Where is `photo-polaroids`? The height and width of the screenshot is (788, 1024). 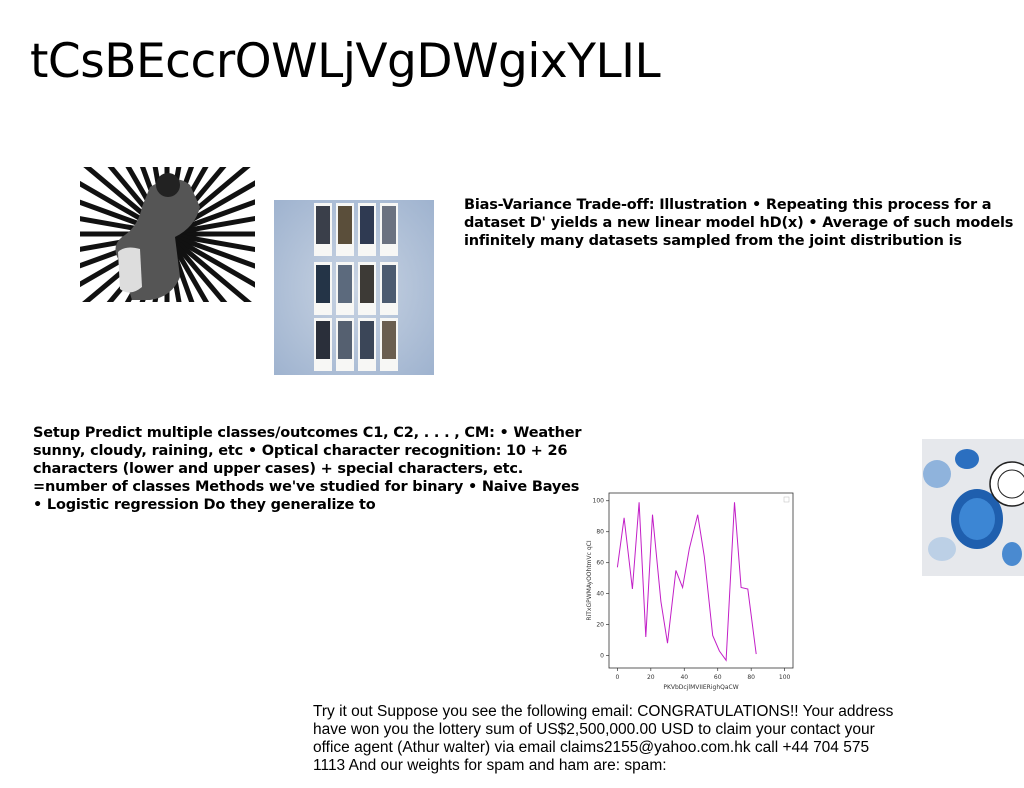 photo-polaroids is located at coordinates (354, 287).